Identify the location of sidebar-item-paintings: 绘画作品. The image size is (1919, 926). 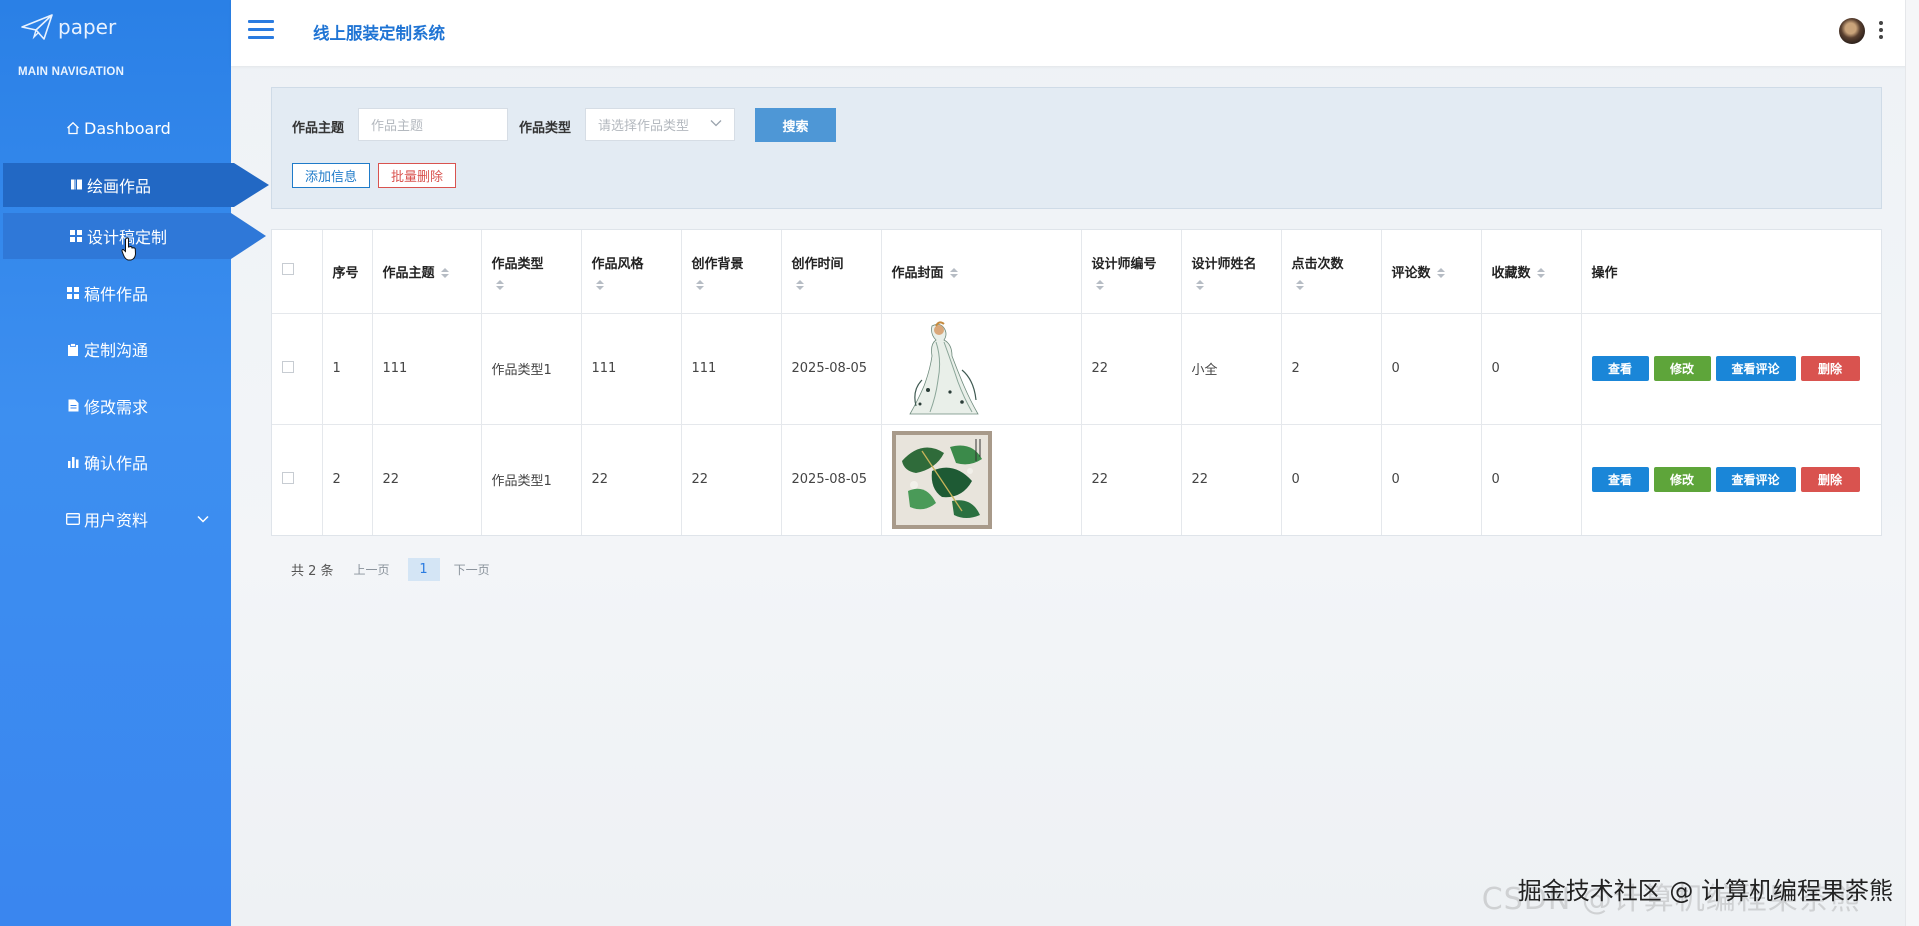
(136, 184).